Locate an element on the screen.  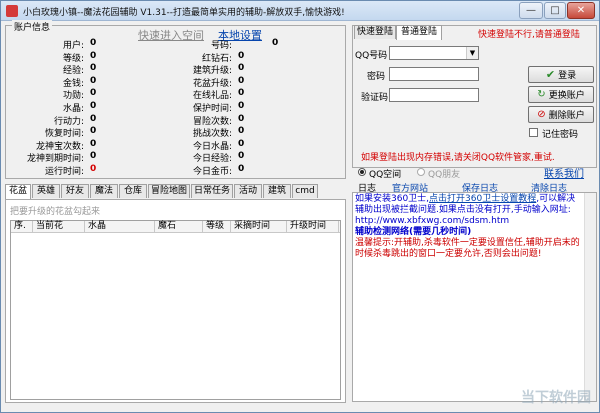
tab-0: 花盆 is located at coordinates (18, 191).